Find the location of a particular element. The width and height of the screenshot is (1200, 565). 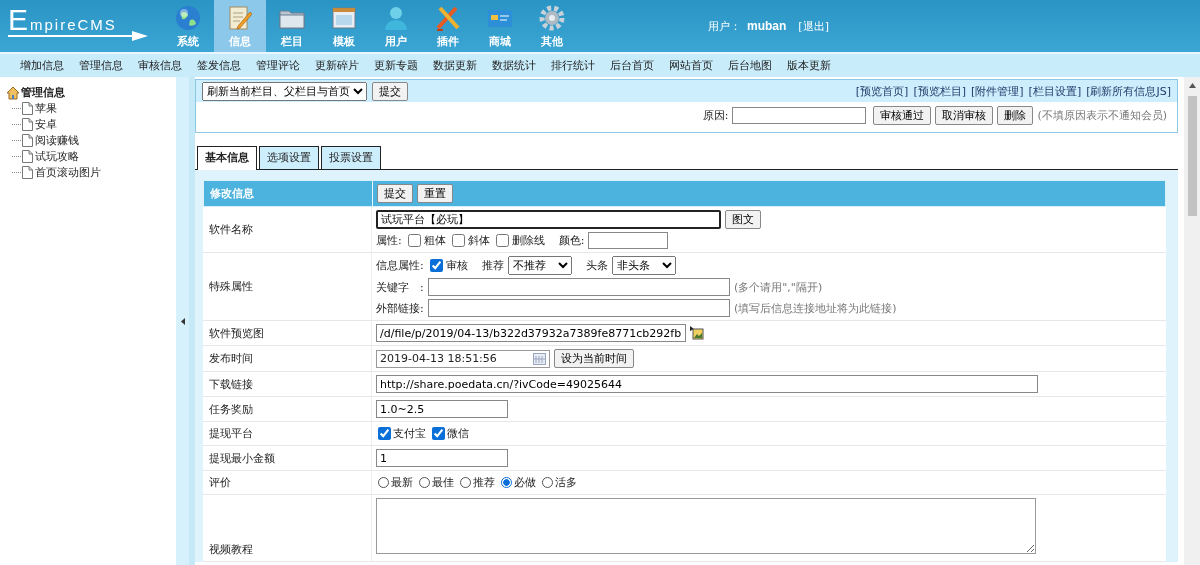

menu-link: 版本更新 is located at coordinates (809, 65).